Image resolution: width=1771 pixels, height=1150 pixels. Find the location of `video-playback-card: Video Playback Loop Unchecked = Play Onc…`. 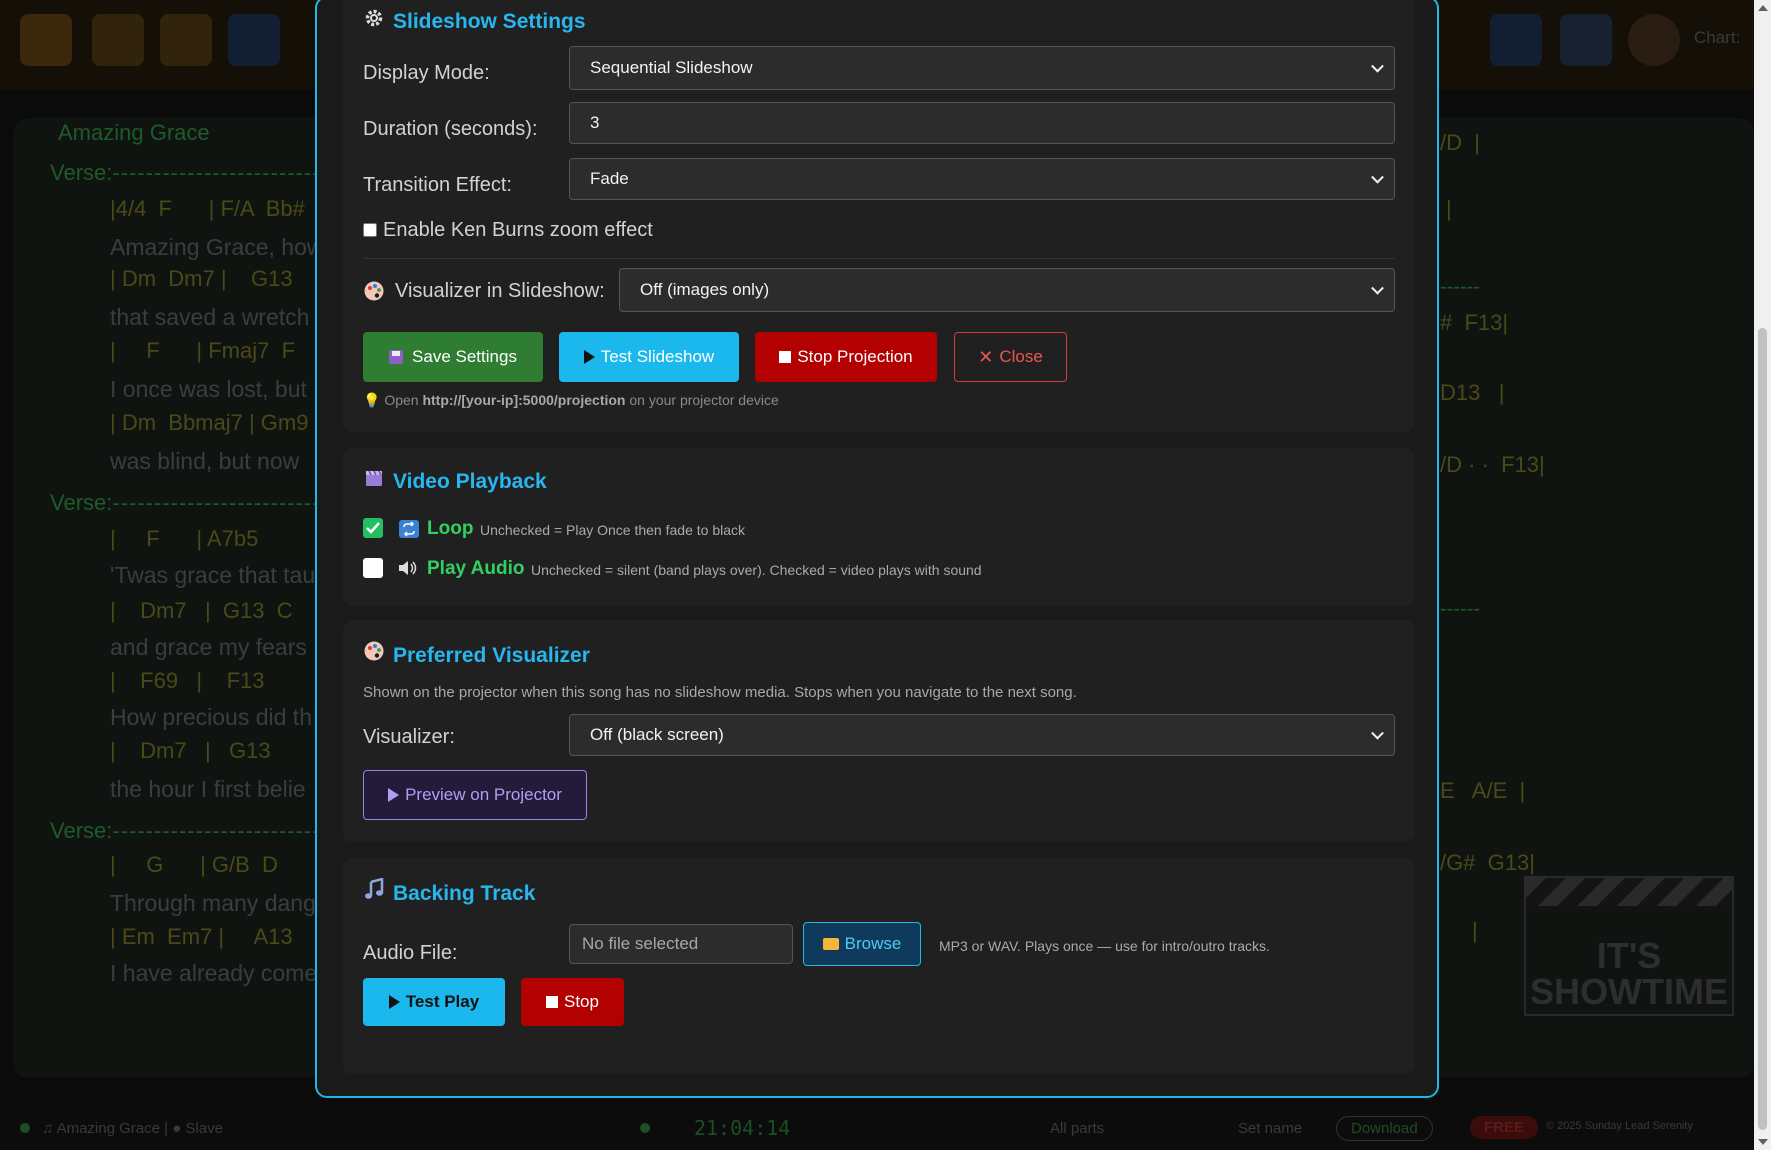

video-playback-card: Video Playback Loop Unchecked = Play Onc… is located at coordinates (879, 527).